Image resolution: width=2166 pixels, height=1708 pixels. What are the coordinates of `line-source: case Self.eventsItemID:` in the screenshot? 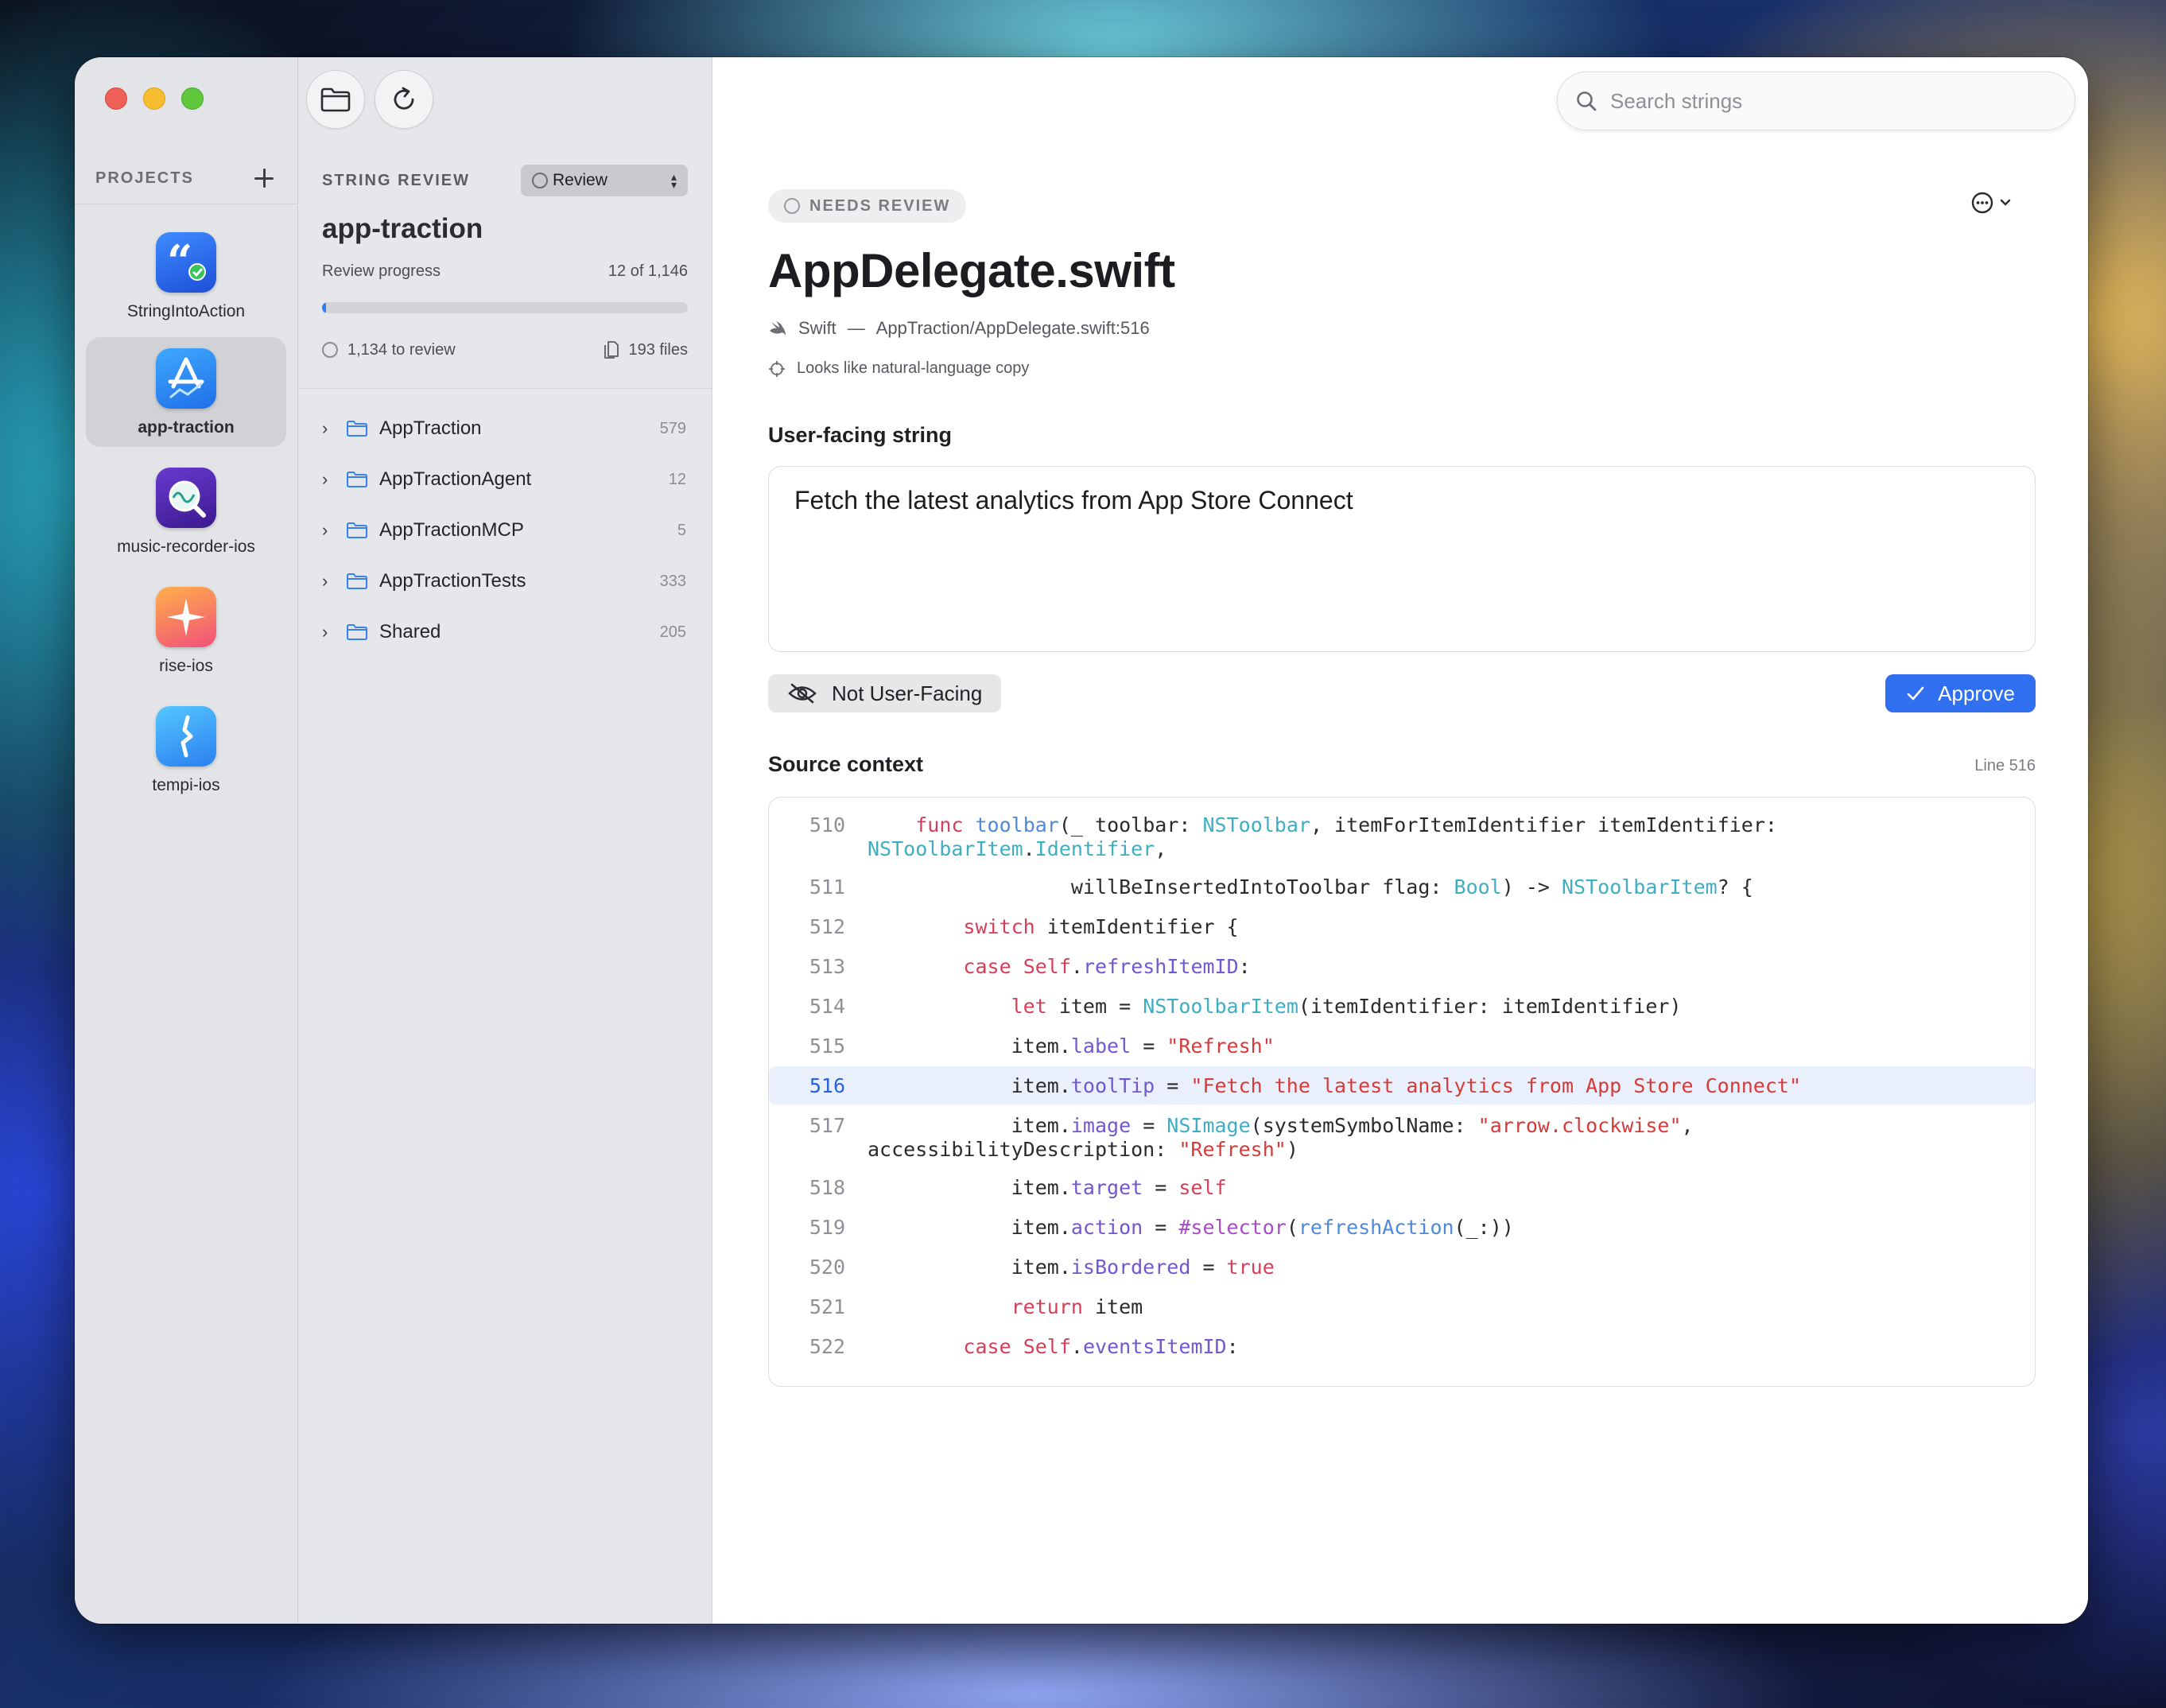 It's located at (1101, 1346).